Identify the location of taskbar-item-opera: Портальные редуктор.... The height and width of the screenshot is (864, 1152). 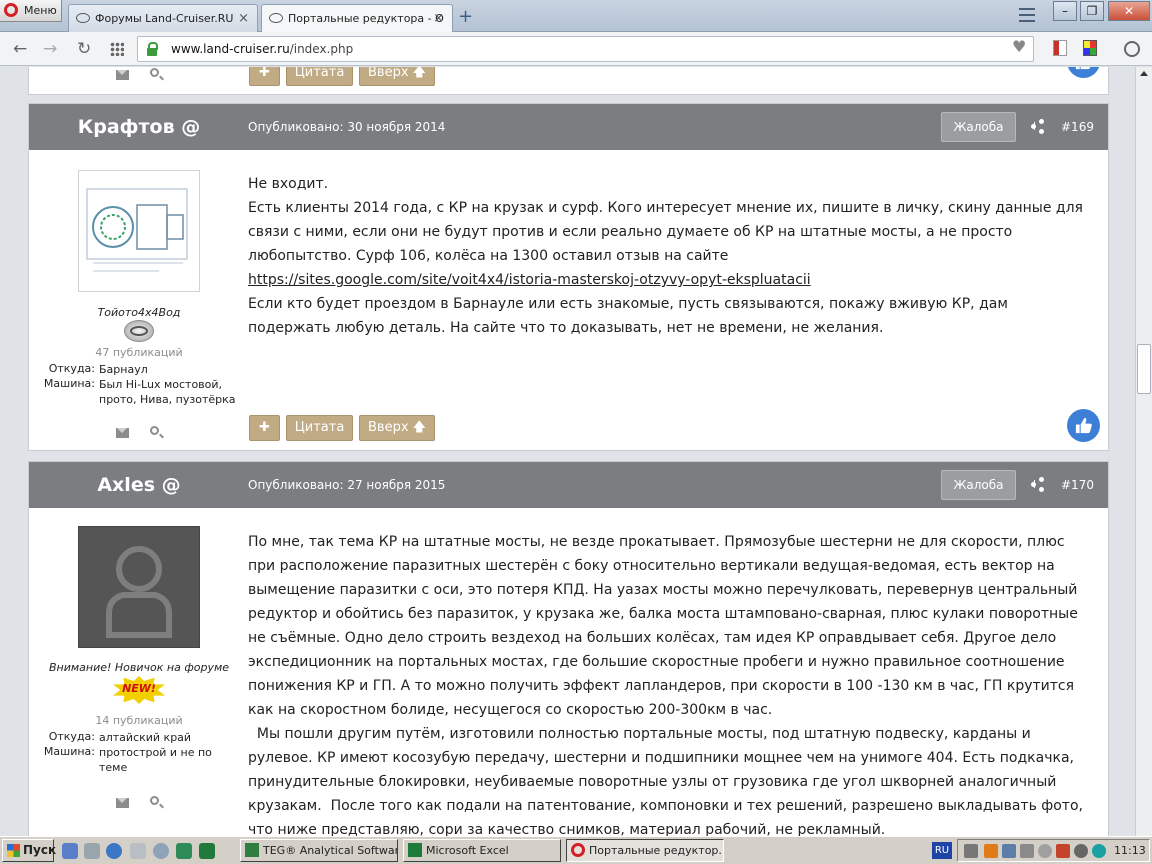
(645, 850).